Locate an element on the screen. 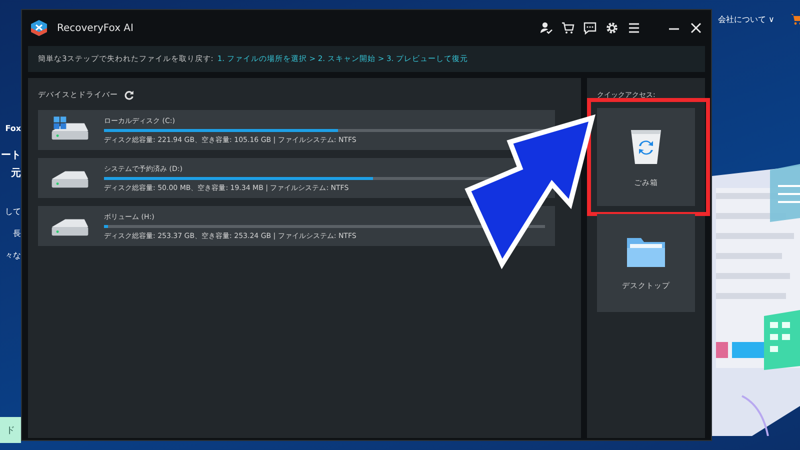 The height and width of the screenshot is (450, 800). settings-icon is located at coordinates (612, 28).